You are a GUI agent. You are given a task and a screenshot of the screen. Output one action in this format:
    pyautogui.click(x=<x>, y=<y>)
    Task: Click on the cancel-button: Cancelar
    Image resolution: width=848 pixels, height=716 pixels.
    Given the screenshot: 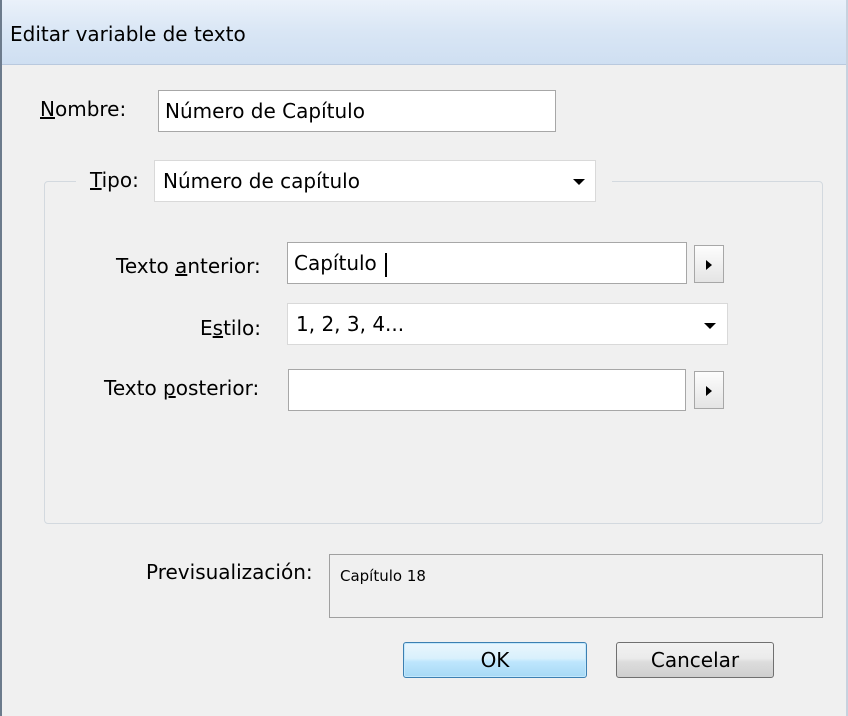 What is the action you would take?
    pyautogui.click(x=695, y=660)
    